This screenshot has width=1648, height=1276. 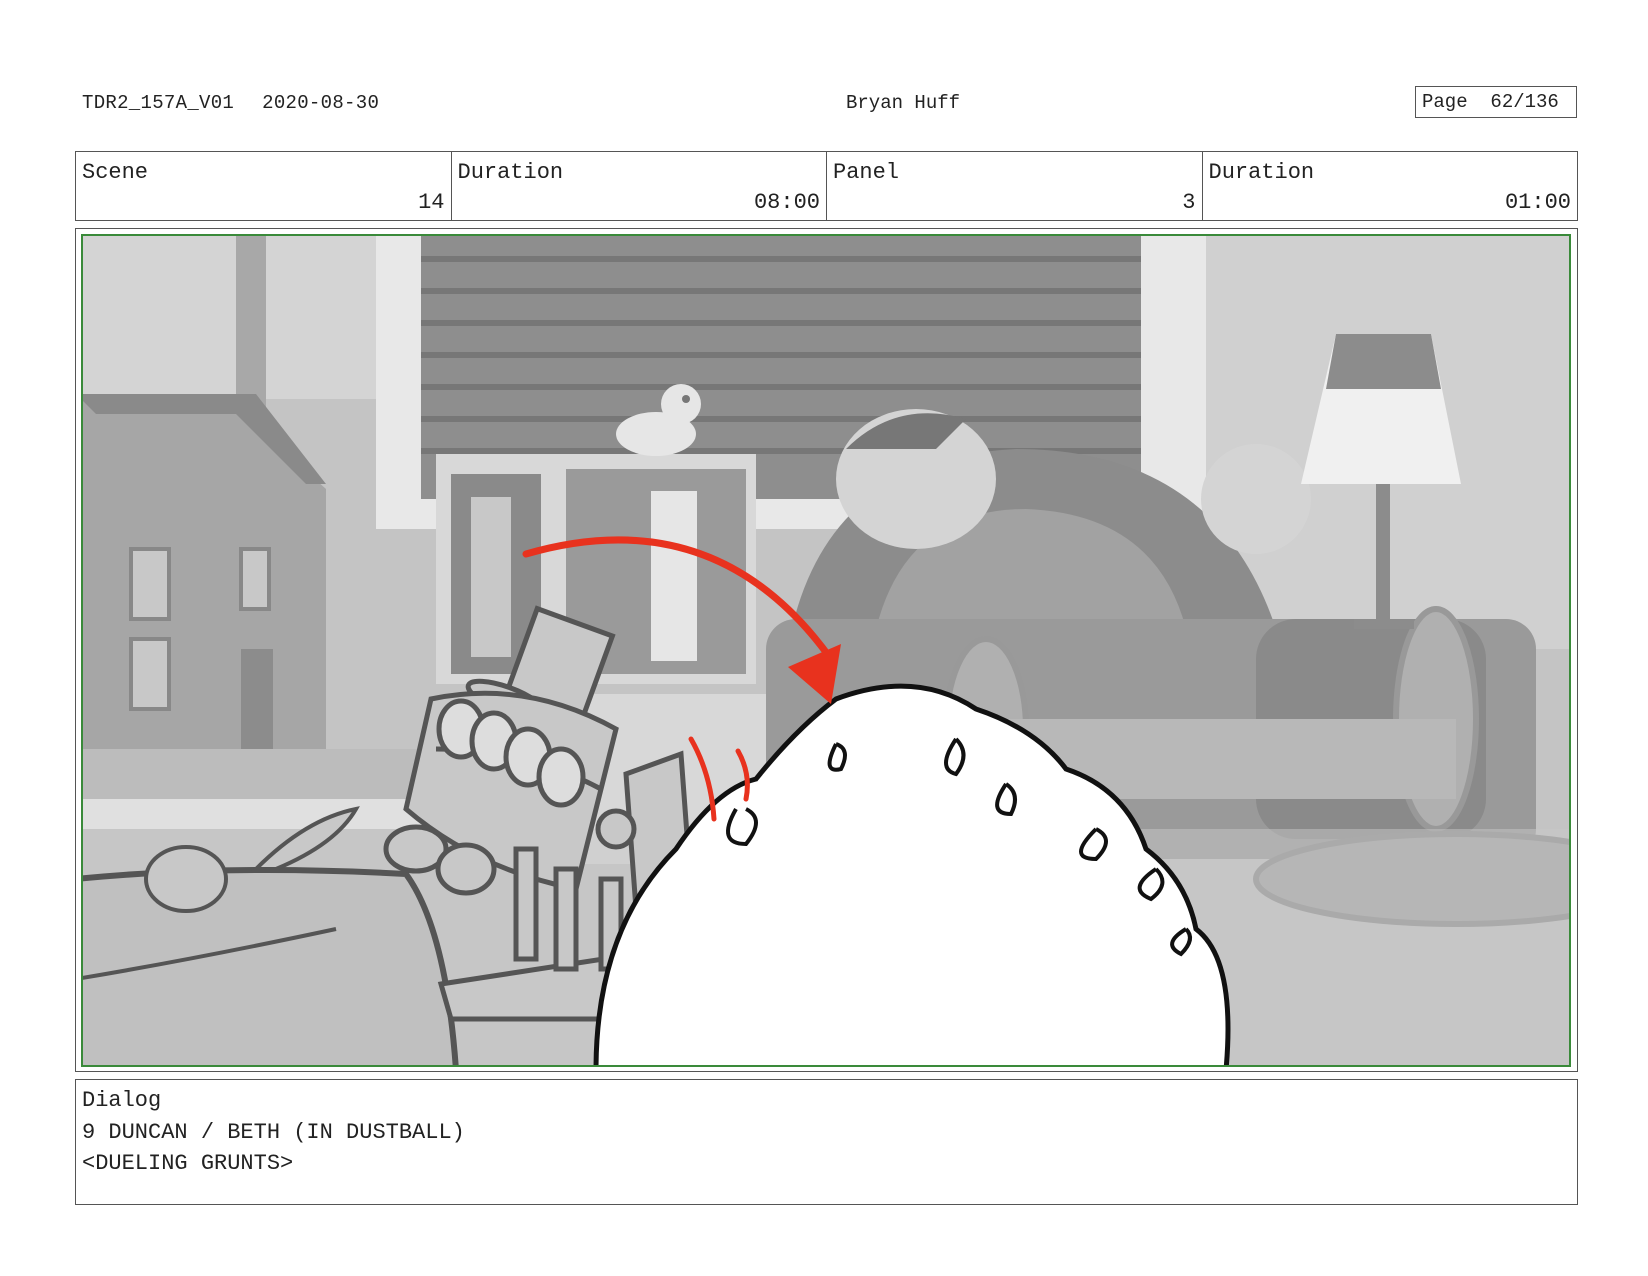 What do you see at coordinates (510, 172) in the screenshot?
I see `scene-duration-label: Duration` at bounding box center [510, 172].